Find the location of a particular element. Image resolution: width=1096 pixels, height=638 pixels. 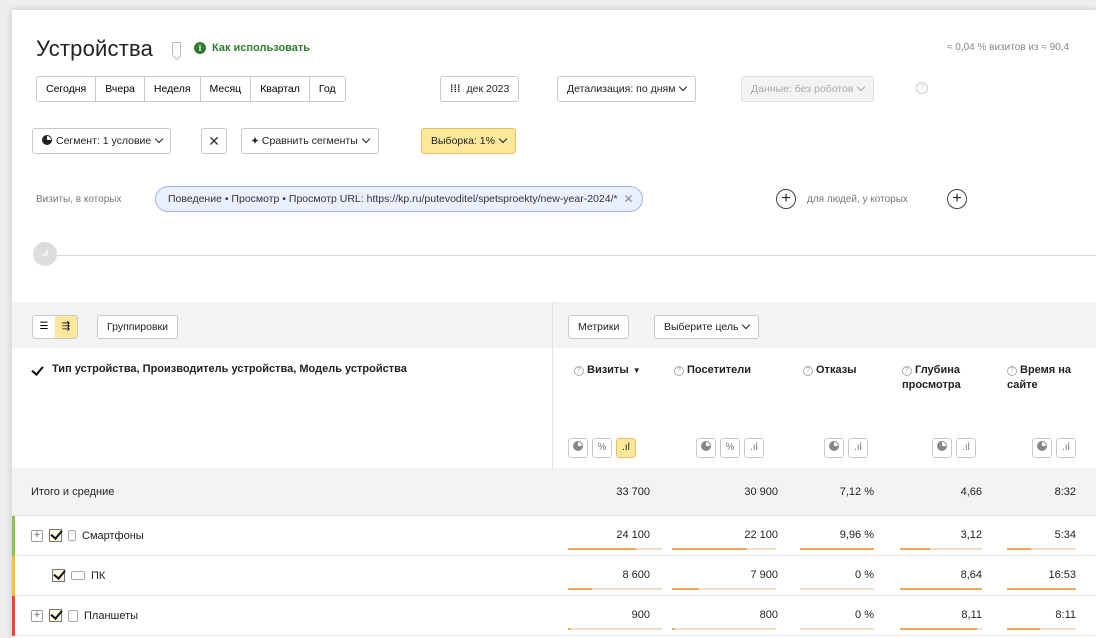

how-to-use-link: Как использовать is located at coordinates (261, 48).